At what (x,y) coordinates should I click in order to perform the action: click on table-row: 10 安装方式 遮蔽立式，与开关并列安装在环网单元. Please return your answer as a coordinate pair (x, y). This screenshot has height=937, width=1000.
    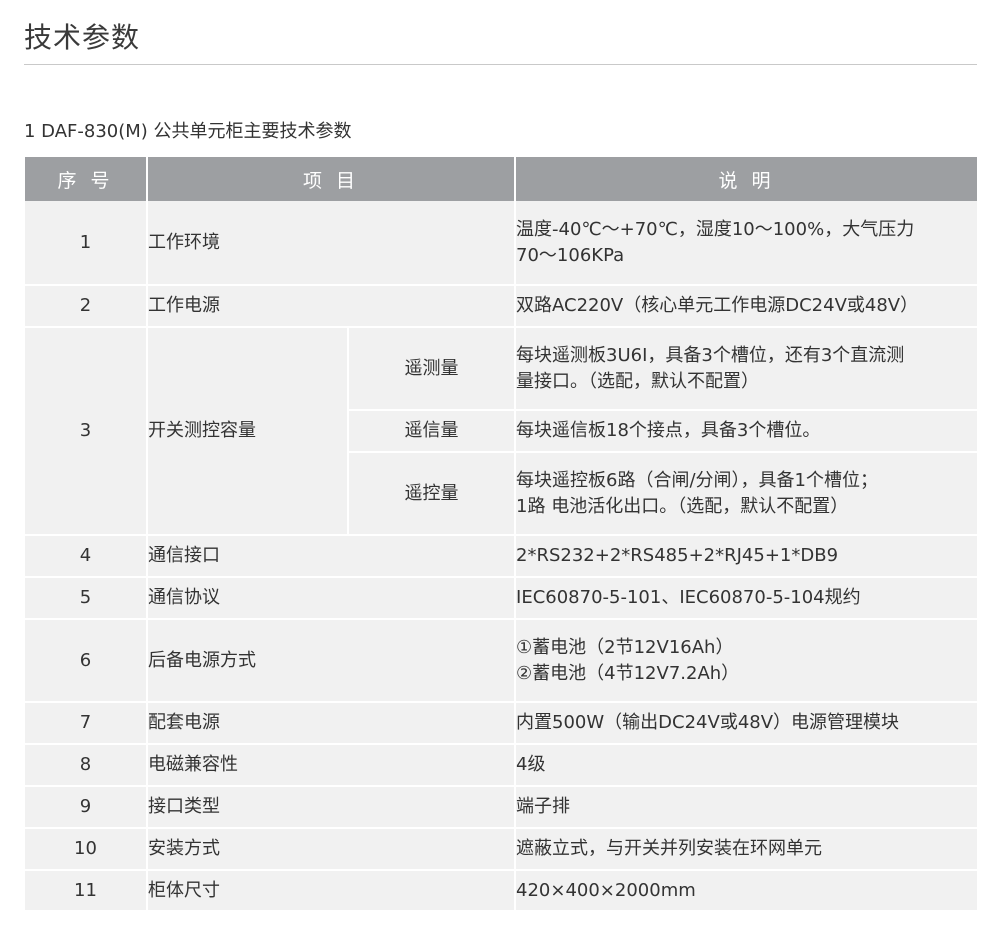
    Looking at the image, I should click on (501, 849).